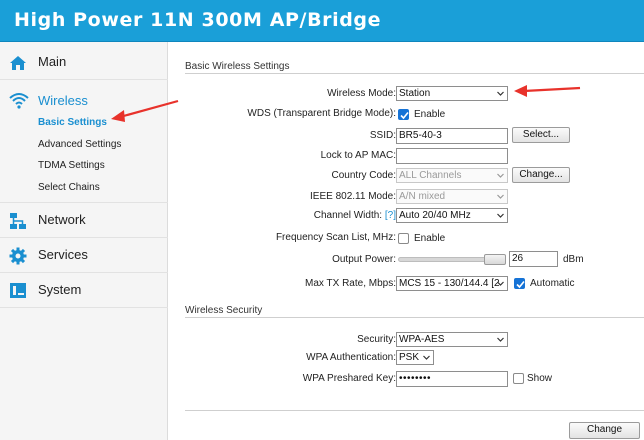  Describe the element at coordinates (350, 283) in the screenshot. I see `max-tx-rate-label: Max TX Rate, Mbps:` at that location.